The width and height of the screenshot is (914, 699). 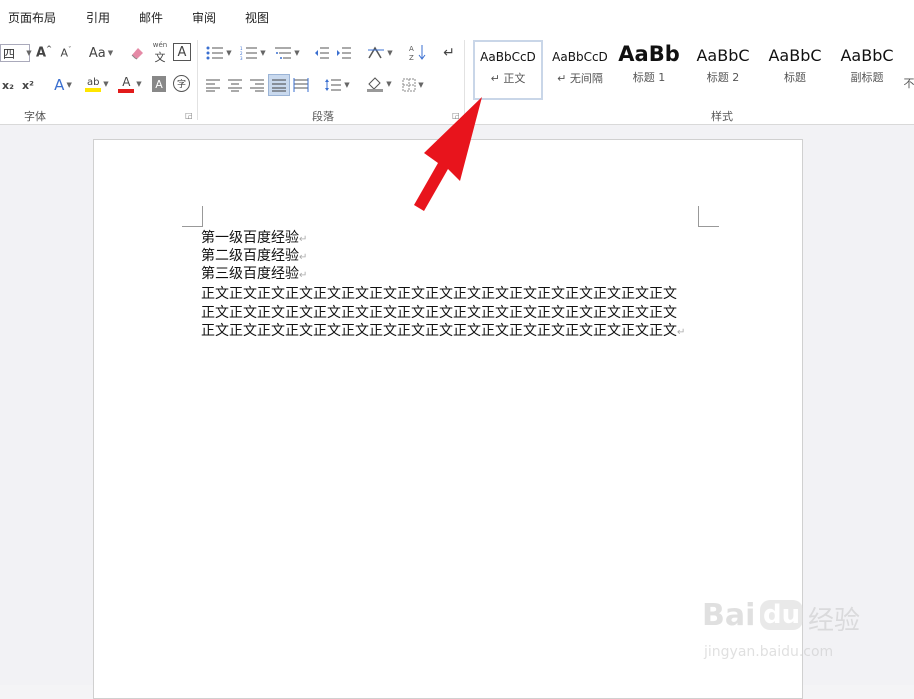 What do you see at coordinates (159, 84) in the screenshot?
I see `char-shading-icon: A` at bounding box center [159, 84].